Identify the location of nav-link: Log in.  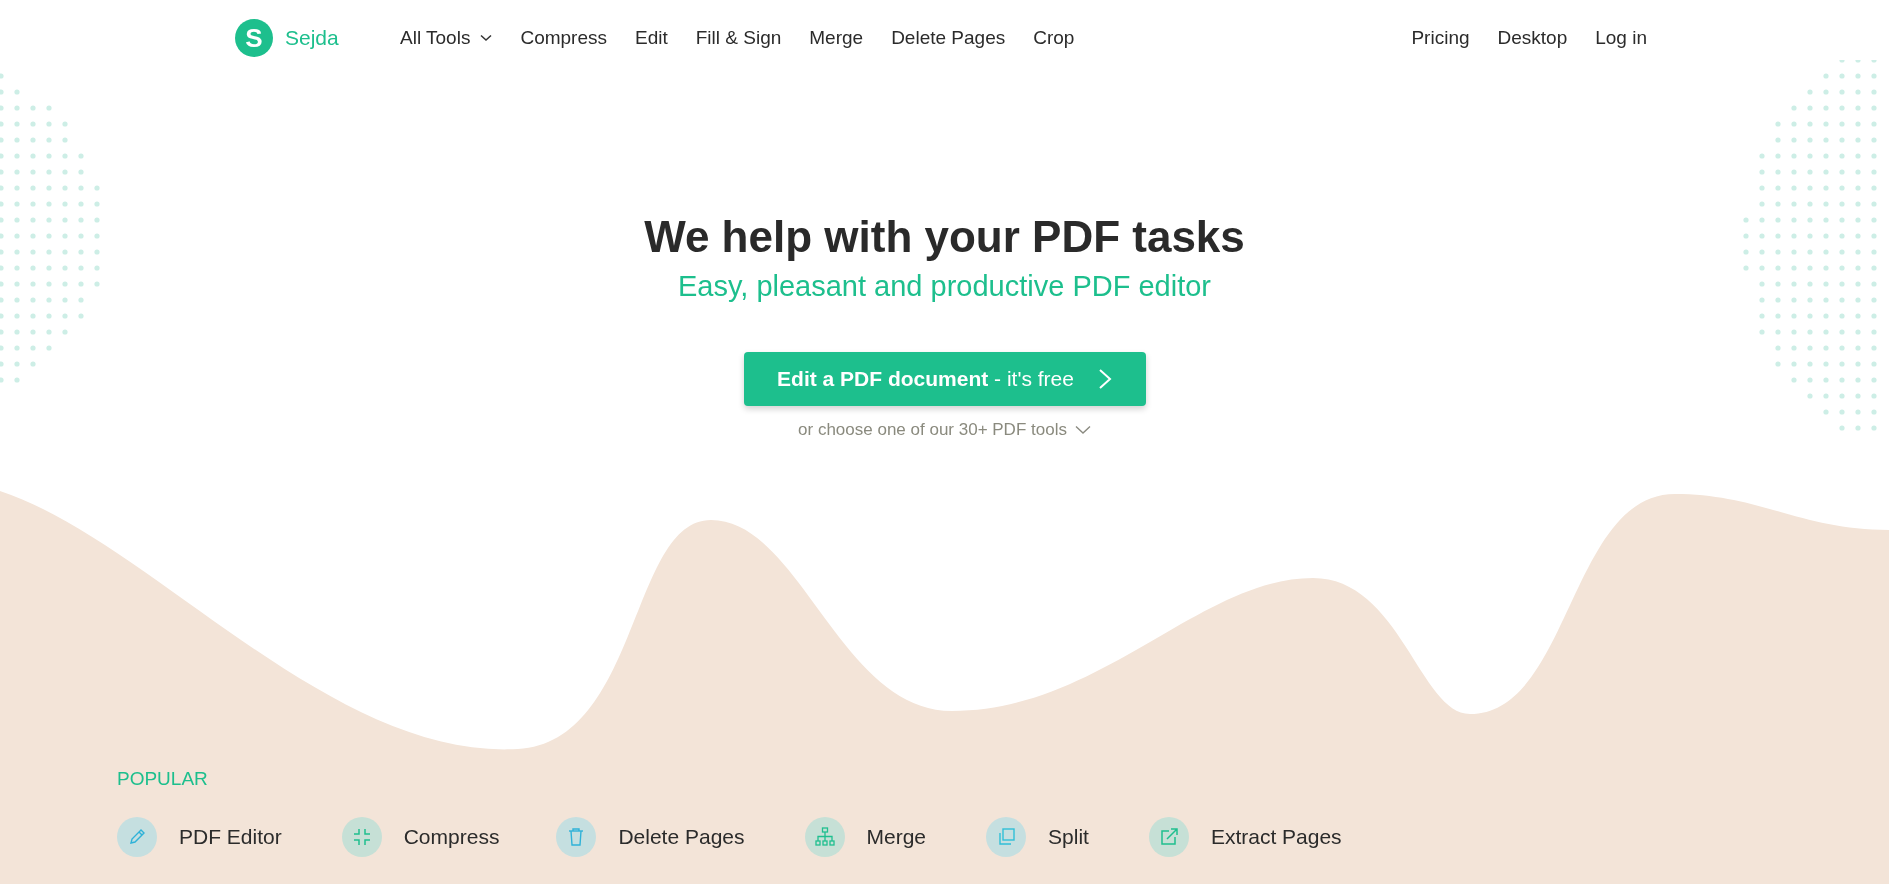
(1621, 38).